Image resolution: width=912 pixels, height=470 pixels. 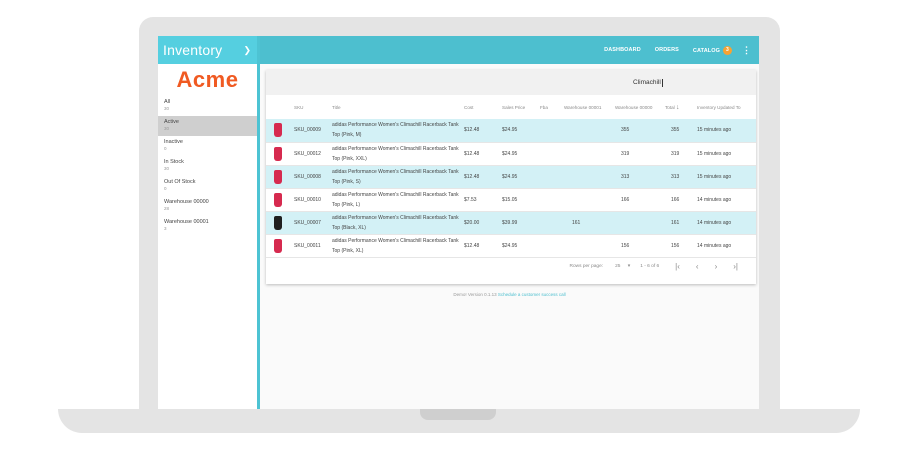 I want to click on cell-cost: $12.48, so click(x=472, y=130).